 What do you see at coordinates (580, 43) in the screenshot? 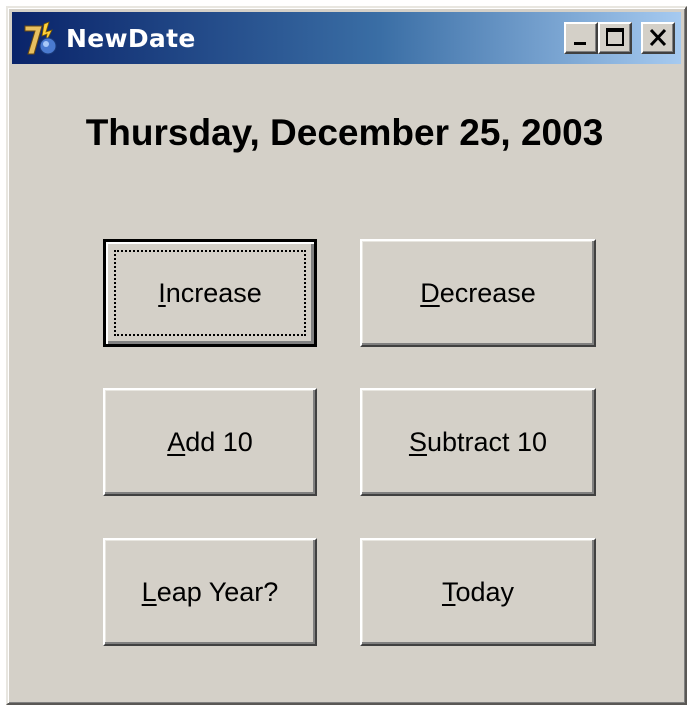
I see `minimize-icon` at bounding box center [580, 43].